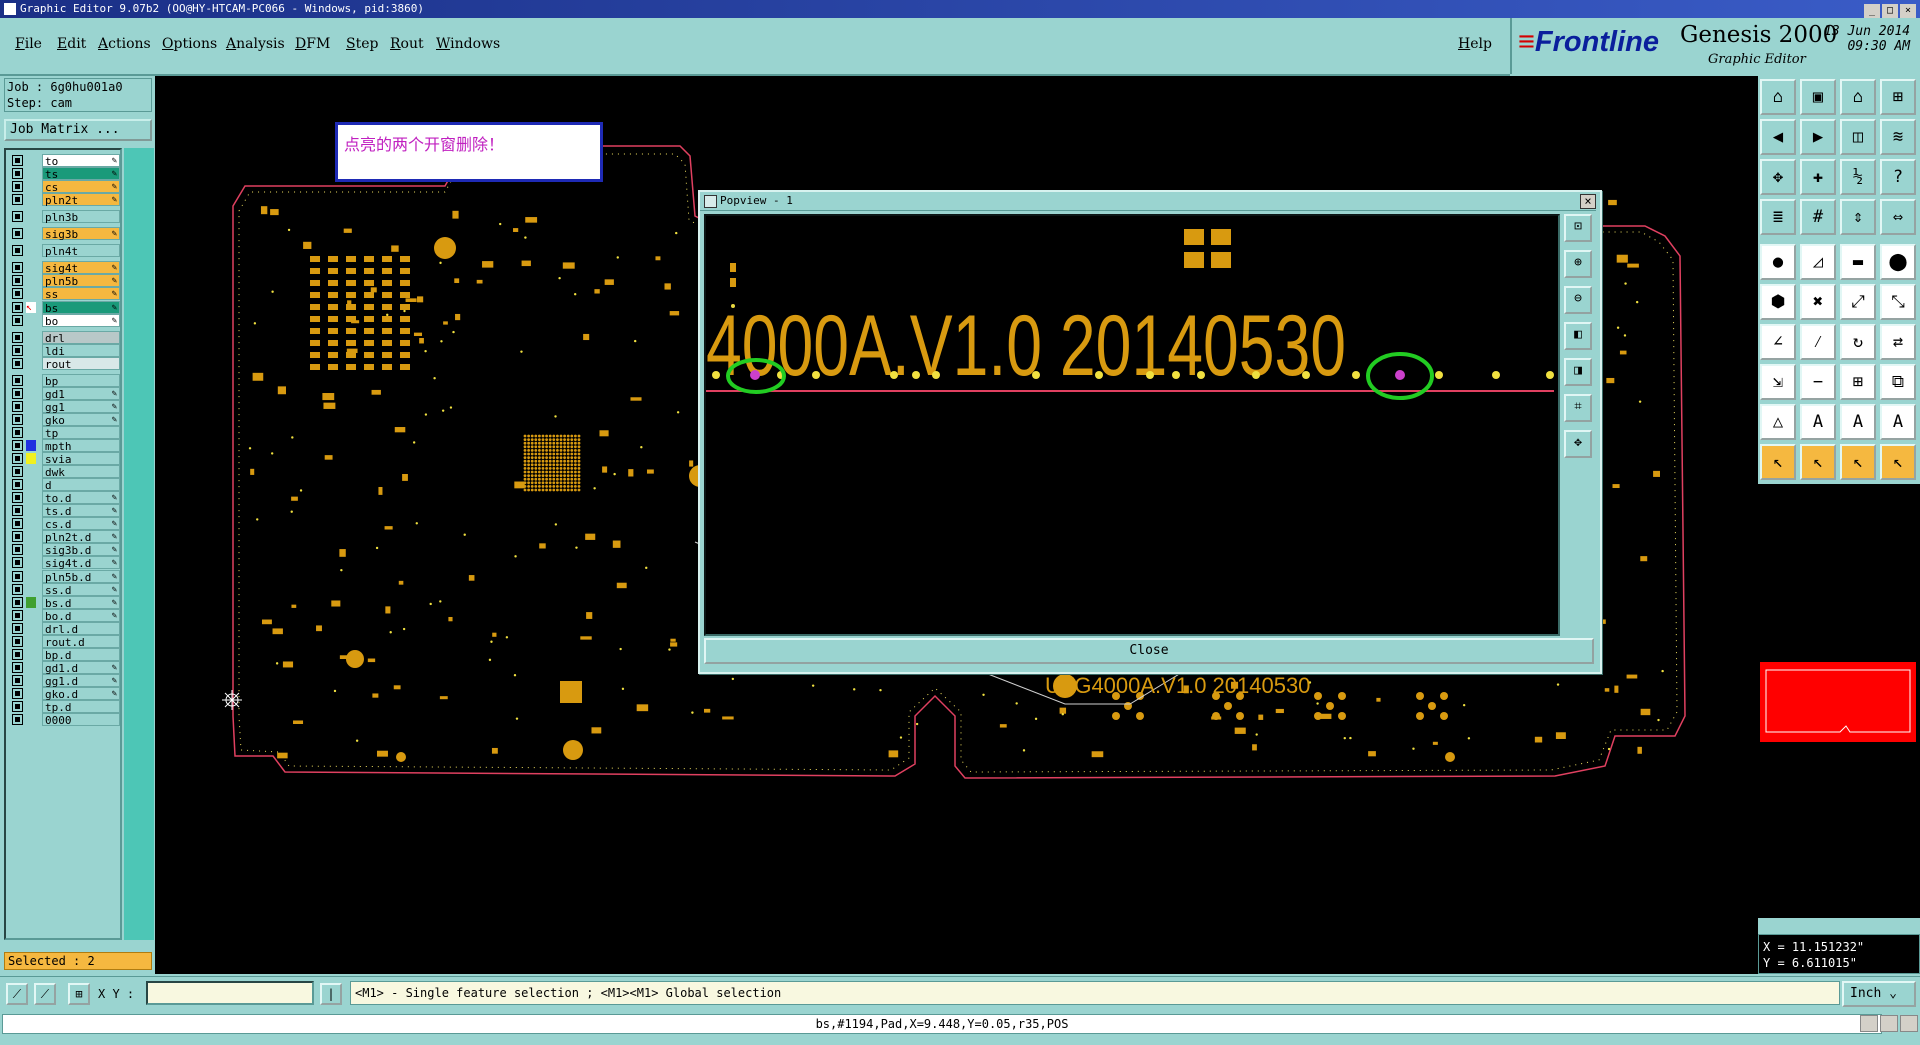 This screenshot has height=1045, width=1920. What do you see at coordinates (1898, 97) in the screenshot?
I see `window-split-icon: ⊞` at bounding box center [1898, 97].